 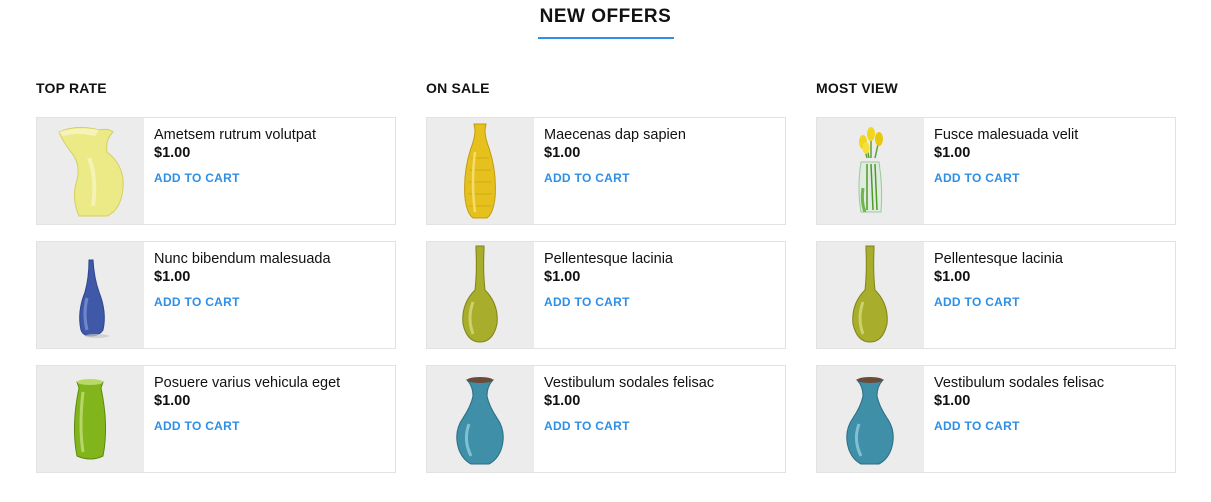 I want to click on column-heading: ON SALE, so click(x=458, y=88).